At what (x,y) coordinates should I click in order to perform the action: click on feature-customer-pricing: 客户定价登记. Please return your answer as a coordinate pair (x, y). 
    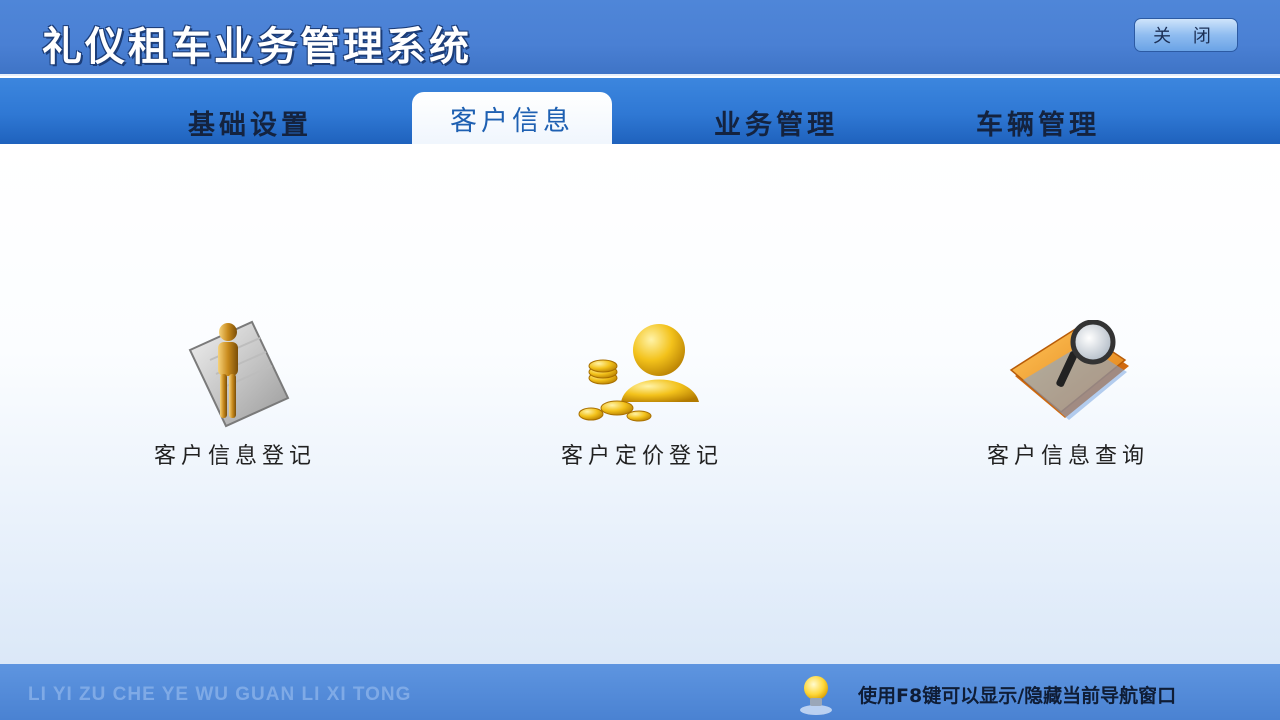
    Looking at the image, I should click on (642, 395).